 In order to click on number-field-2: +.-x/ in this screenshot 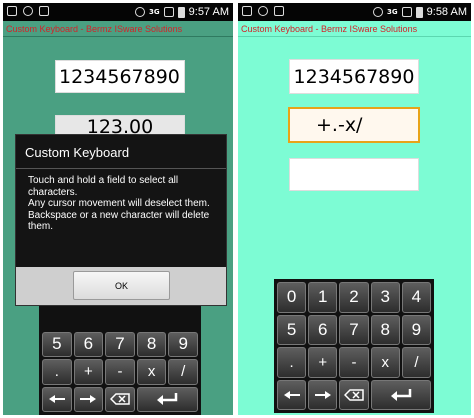, I will do `click(354, 125)`.